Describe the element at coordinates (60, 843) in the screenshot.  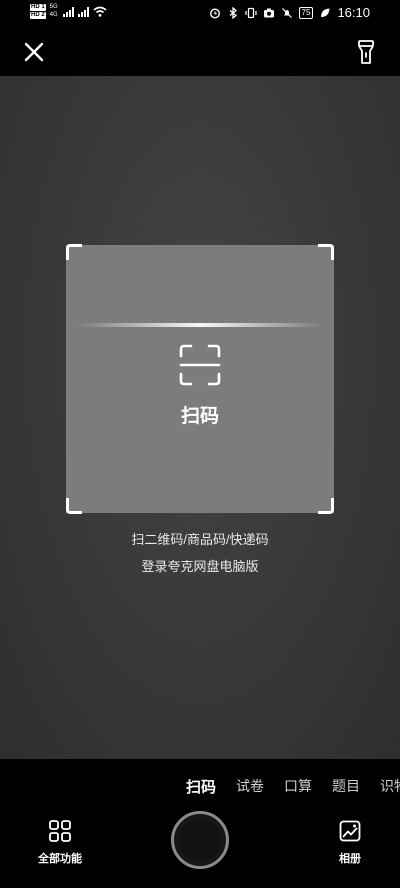
I see `all-functions-button: 全部功能` at that location.